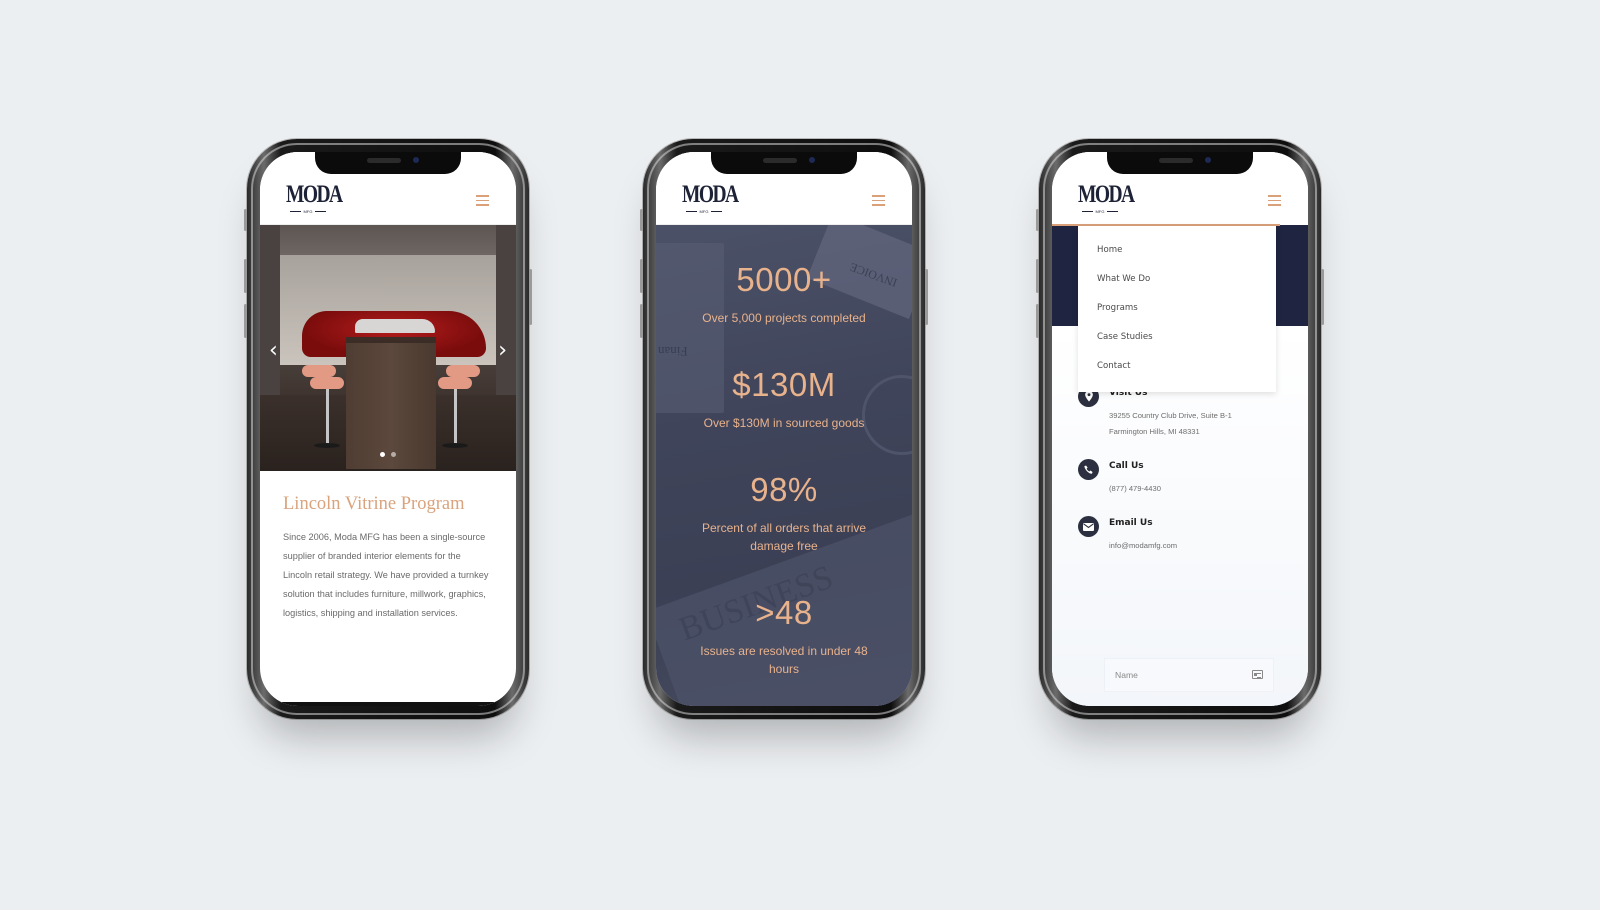 The width and height of the screenshot is (1600, 910). Describe the element at coordinates (784, 660) in the screenshot. I see `stat-label: Issues are resolved in under 48 hours` at that location.